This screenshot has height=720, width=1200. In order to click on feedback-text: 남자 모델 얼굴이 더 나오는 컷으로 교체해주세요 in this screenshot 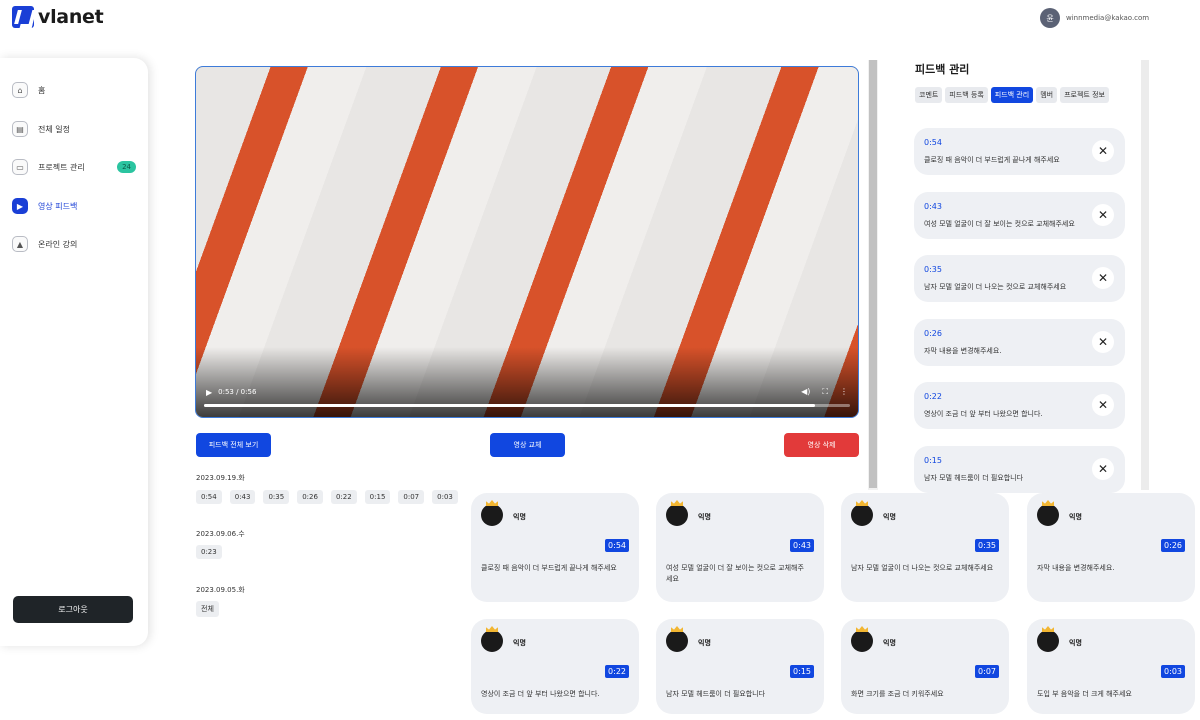, I will do `click(995, 287)`.